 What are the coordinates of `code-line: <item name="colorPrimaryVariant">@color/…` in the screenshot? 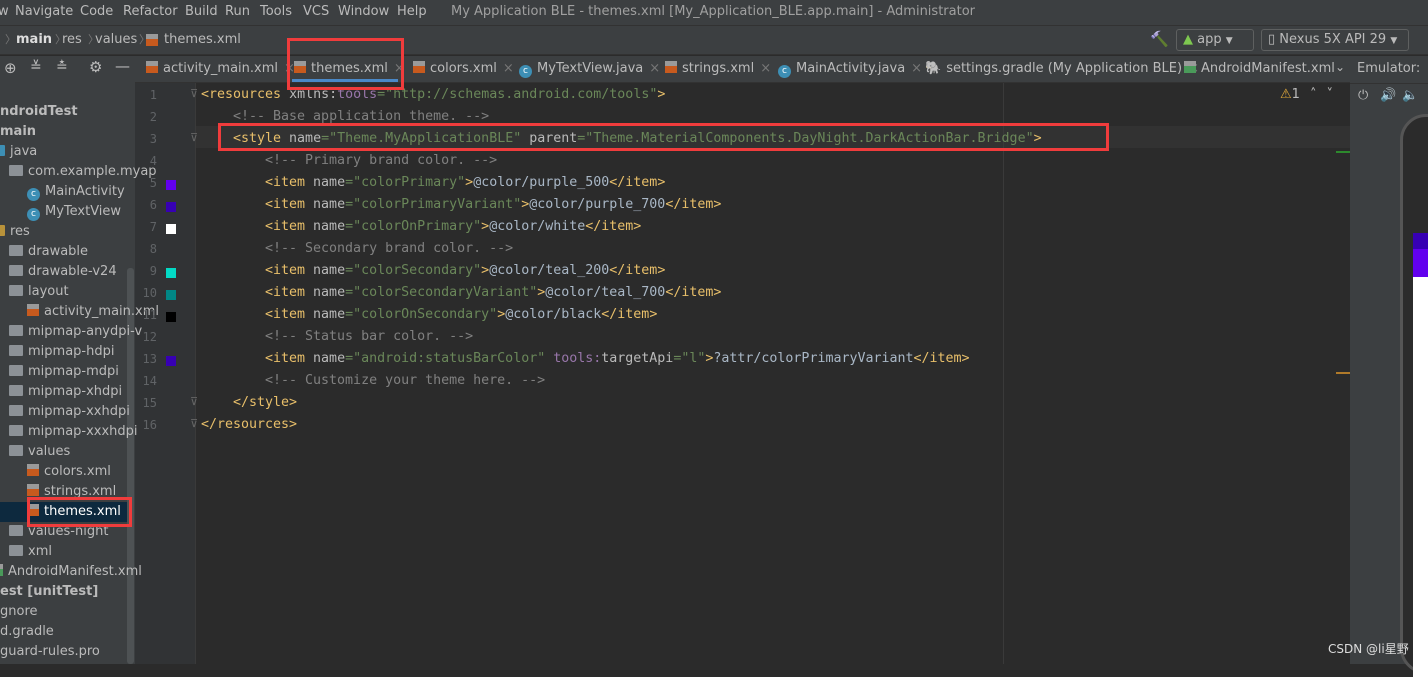 It's located at (493, 204).